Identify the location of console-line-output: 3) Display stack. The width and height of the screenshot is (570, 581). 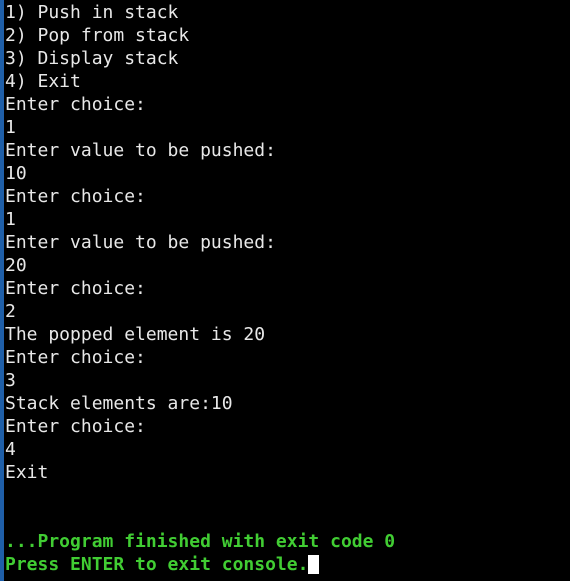
(92, 58).